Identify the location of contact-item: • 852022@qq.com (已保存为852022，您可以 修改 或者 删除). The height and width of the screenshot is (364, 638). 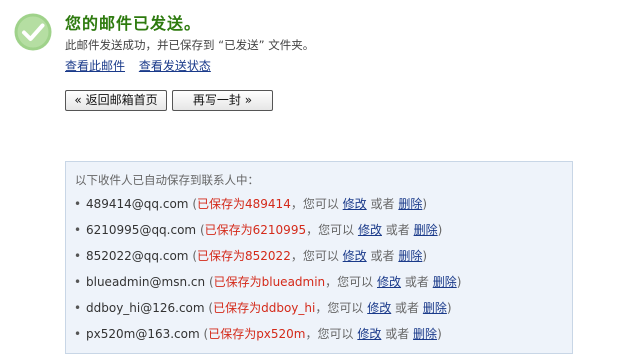
(267, 259).